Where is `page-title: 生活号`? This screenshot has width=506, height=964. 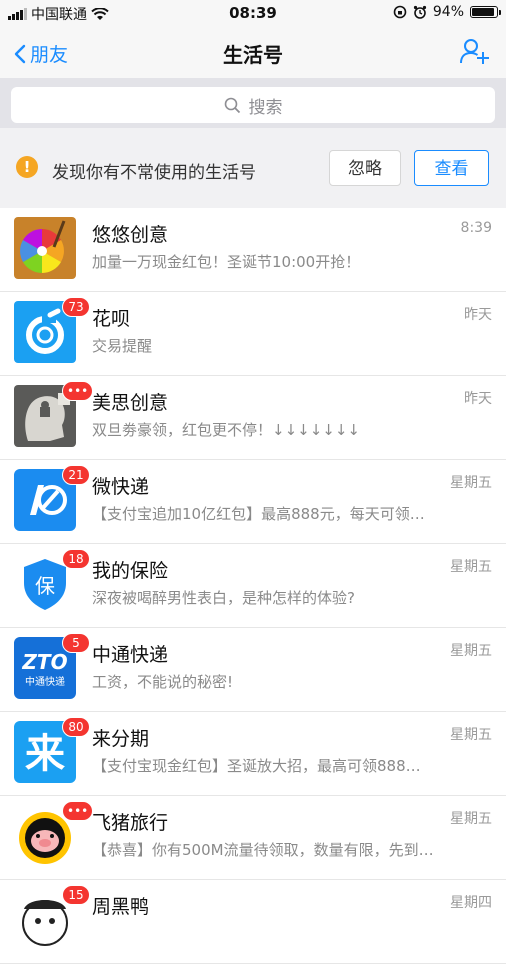 page-title: 生活号 is located at coordinates (253, 55).